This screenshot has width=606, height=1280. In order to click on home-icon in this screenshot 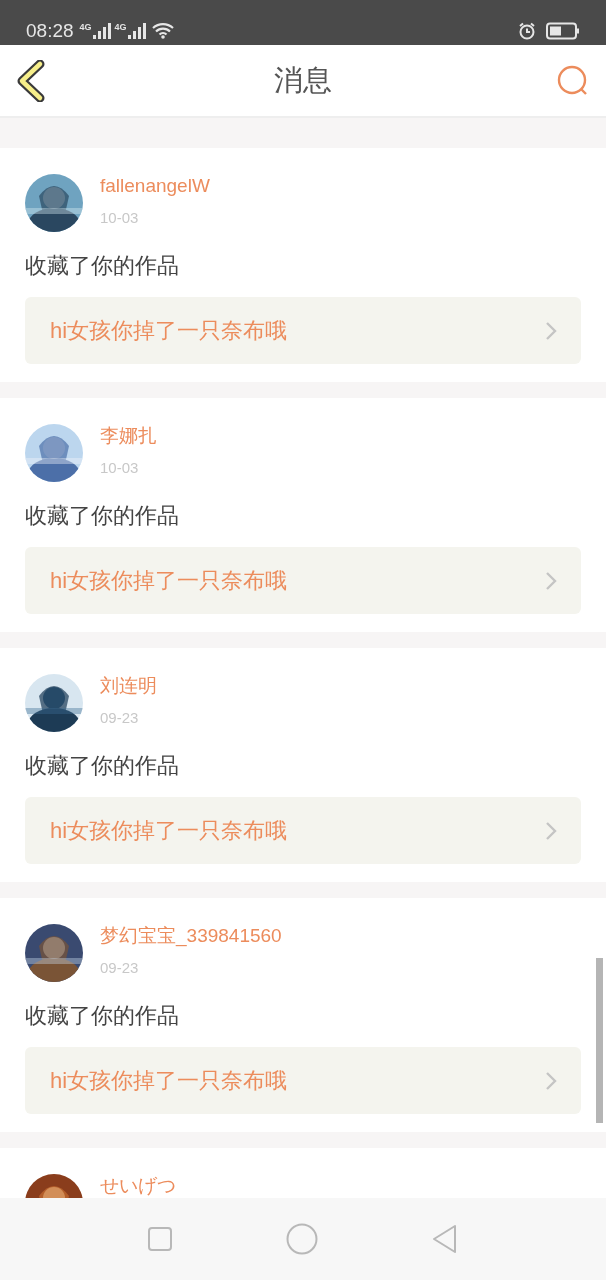, I will do `click(302, 1239)`.